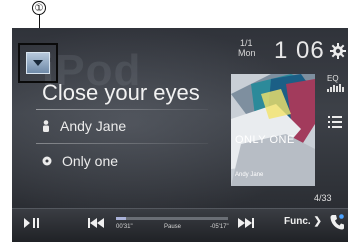 Image resolution: width=360 pixels, height=246 pixels. I want to click on person-icon, so click(46, 126).